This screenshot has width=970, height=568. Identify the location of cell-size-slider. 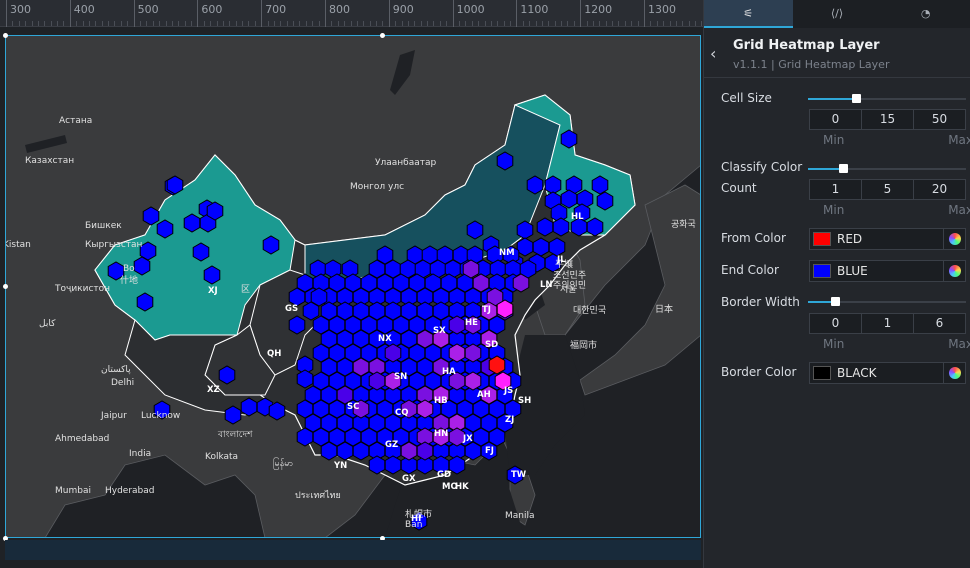
(887, 98).